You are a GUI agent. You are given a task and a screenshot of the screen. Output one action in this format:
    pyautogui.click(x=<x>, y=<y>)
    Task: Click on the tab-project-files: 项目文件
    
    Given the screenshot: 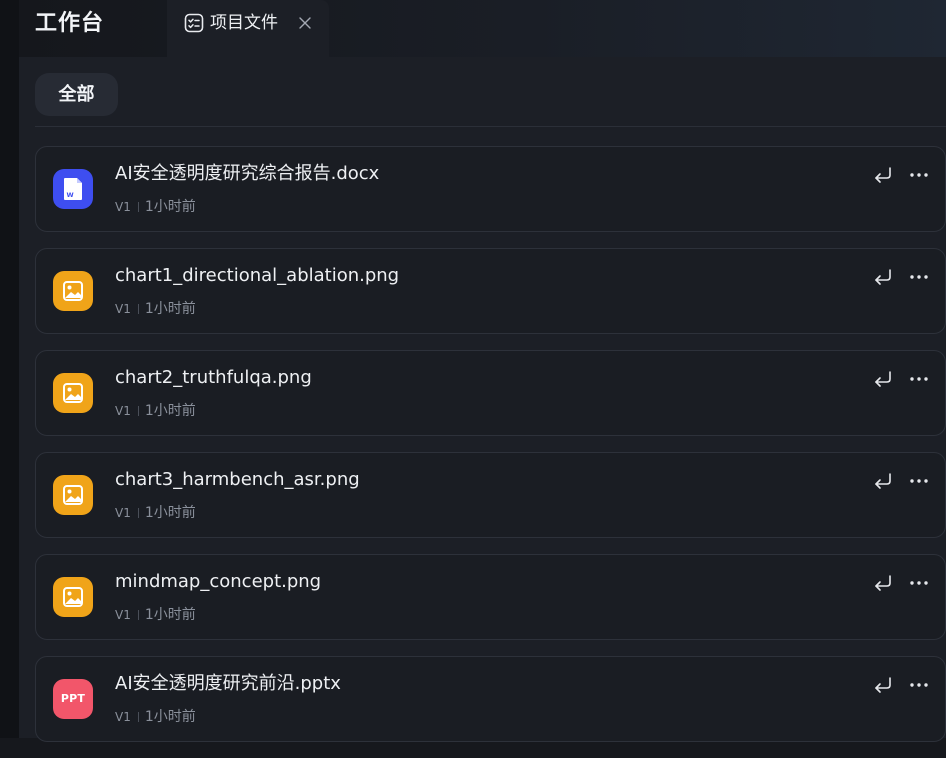 What is the action you would take?
    pyautogui.click(x=248, y=28)
    